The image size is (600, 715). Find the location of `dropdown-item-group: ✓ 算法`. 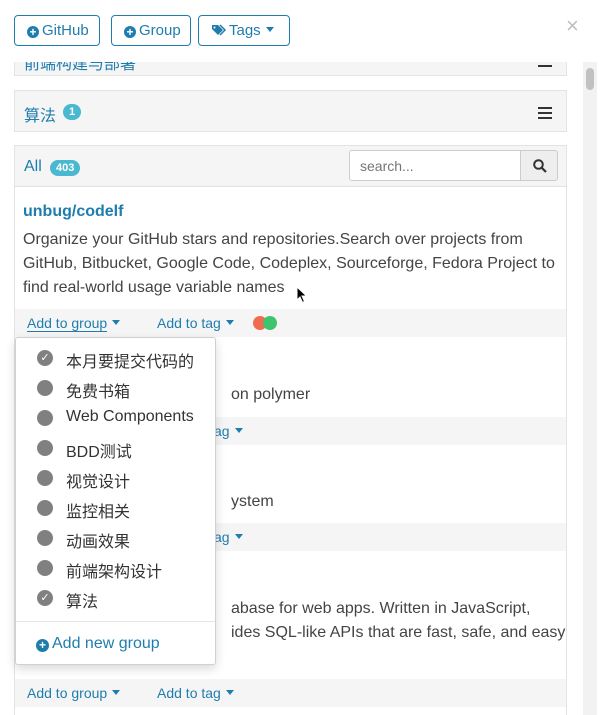

dropdown-item-group: ✓ 算法 is located at coordinates (115, 598).